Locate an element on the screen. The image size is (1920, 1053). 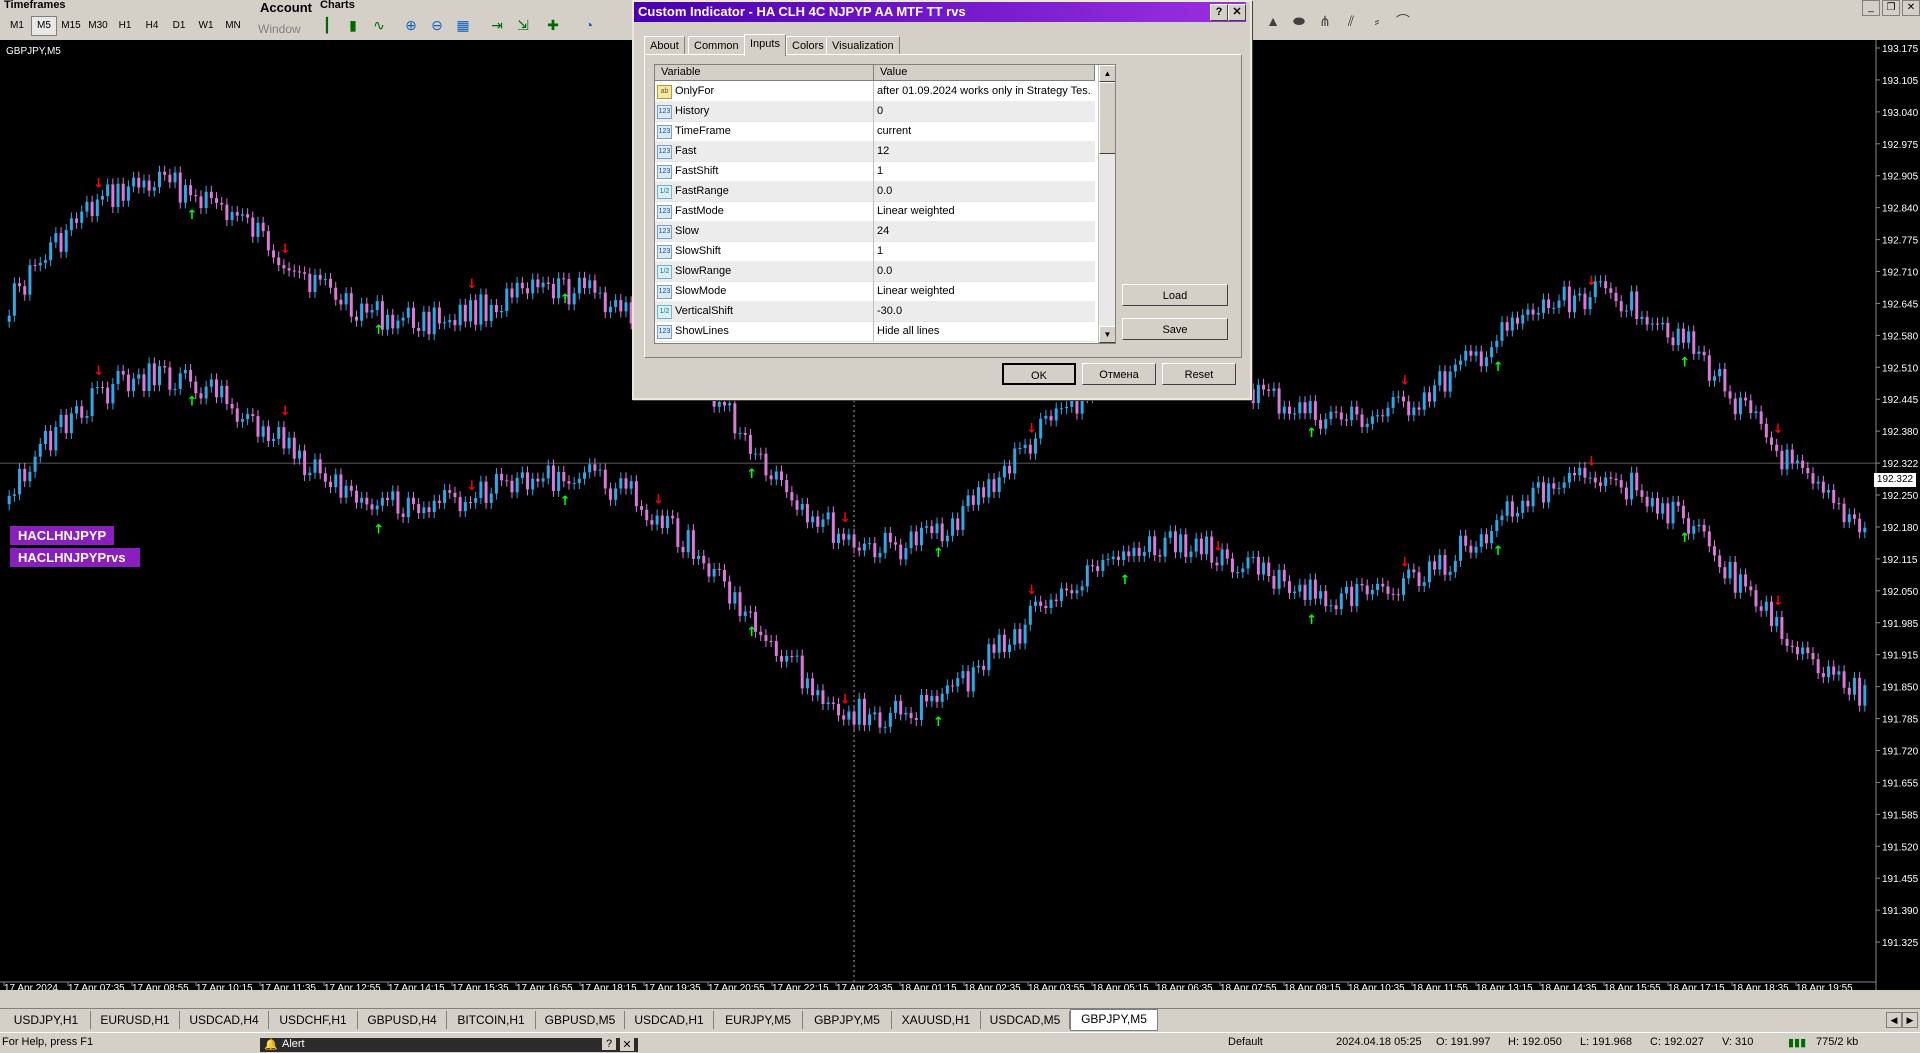
alert-window: 🔔 Alert ? ✕ is located at coordinates (449, 1045).